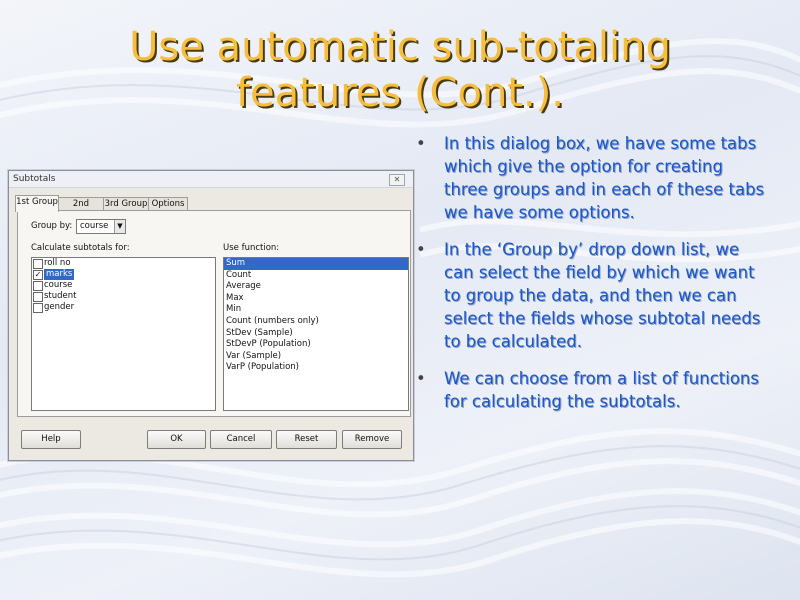 The image size is (800, 600). Describe the element at coordinates (123, 296) in the screenshot. I see `field-row-student: student` at that location.